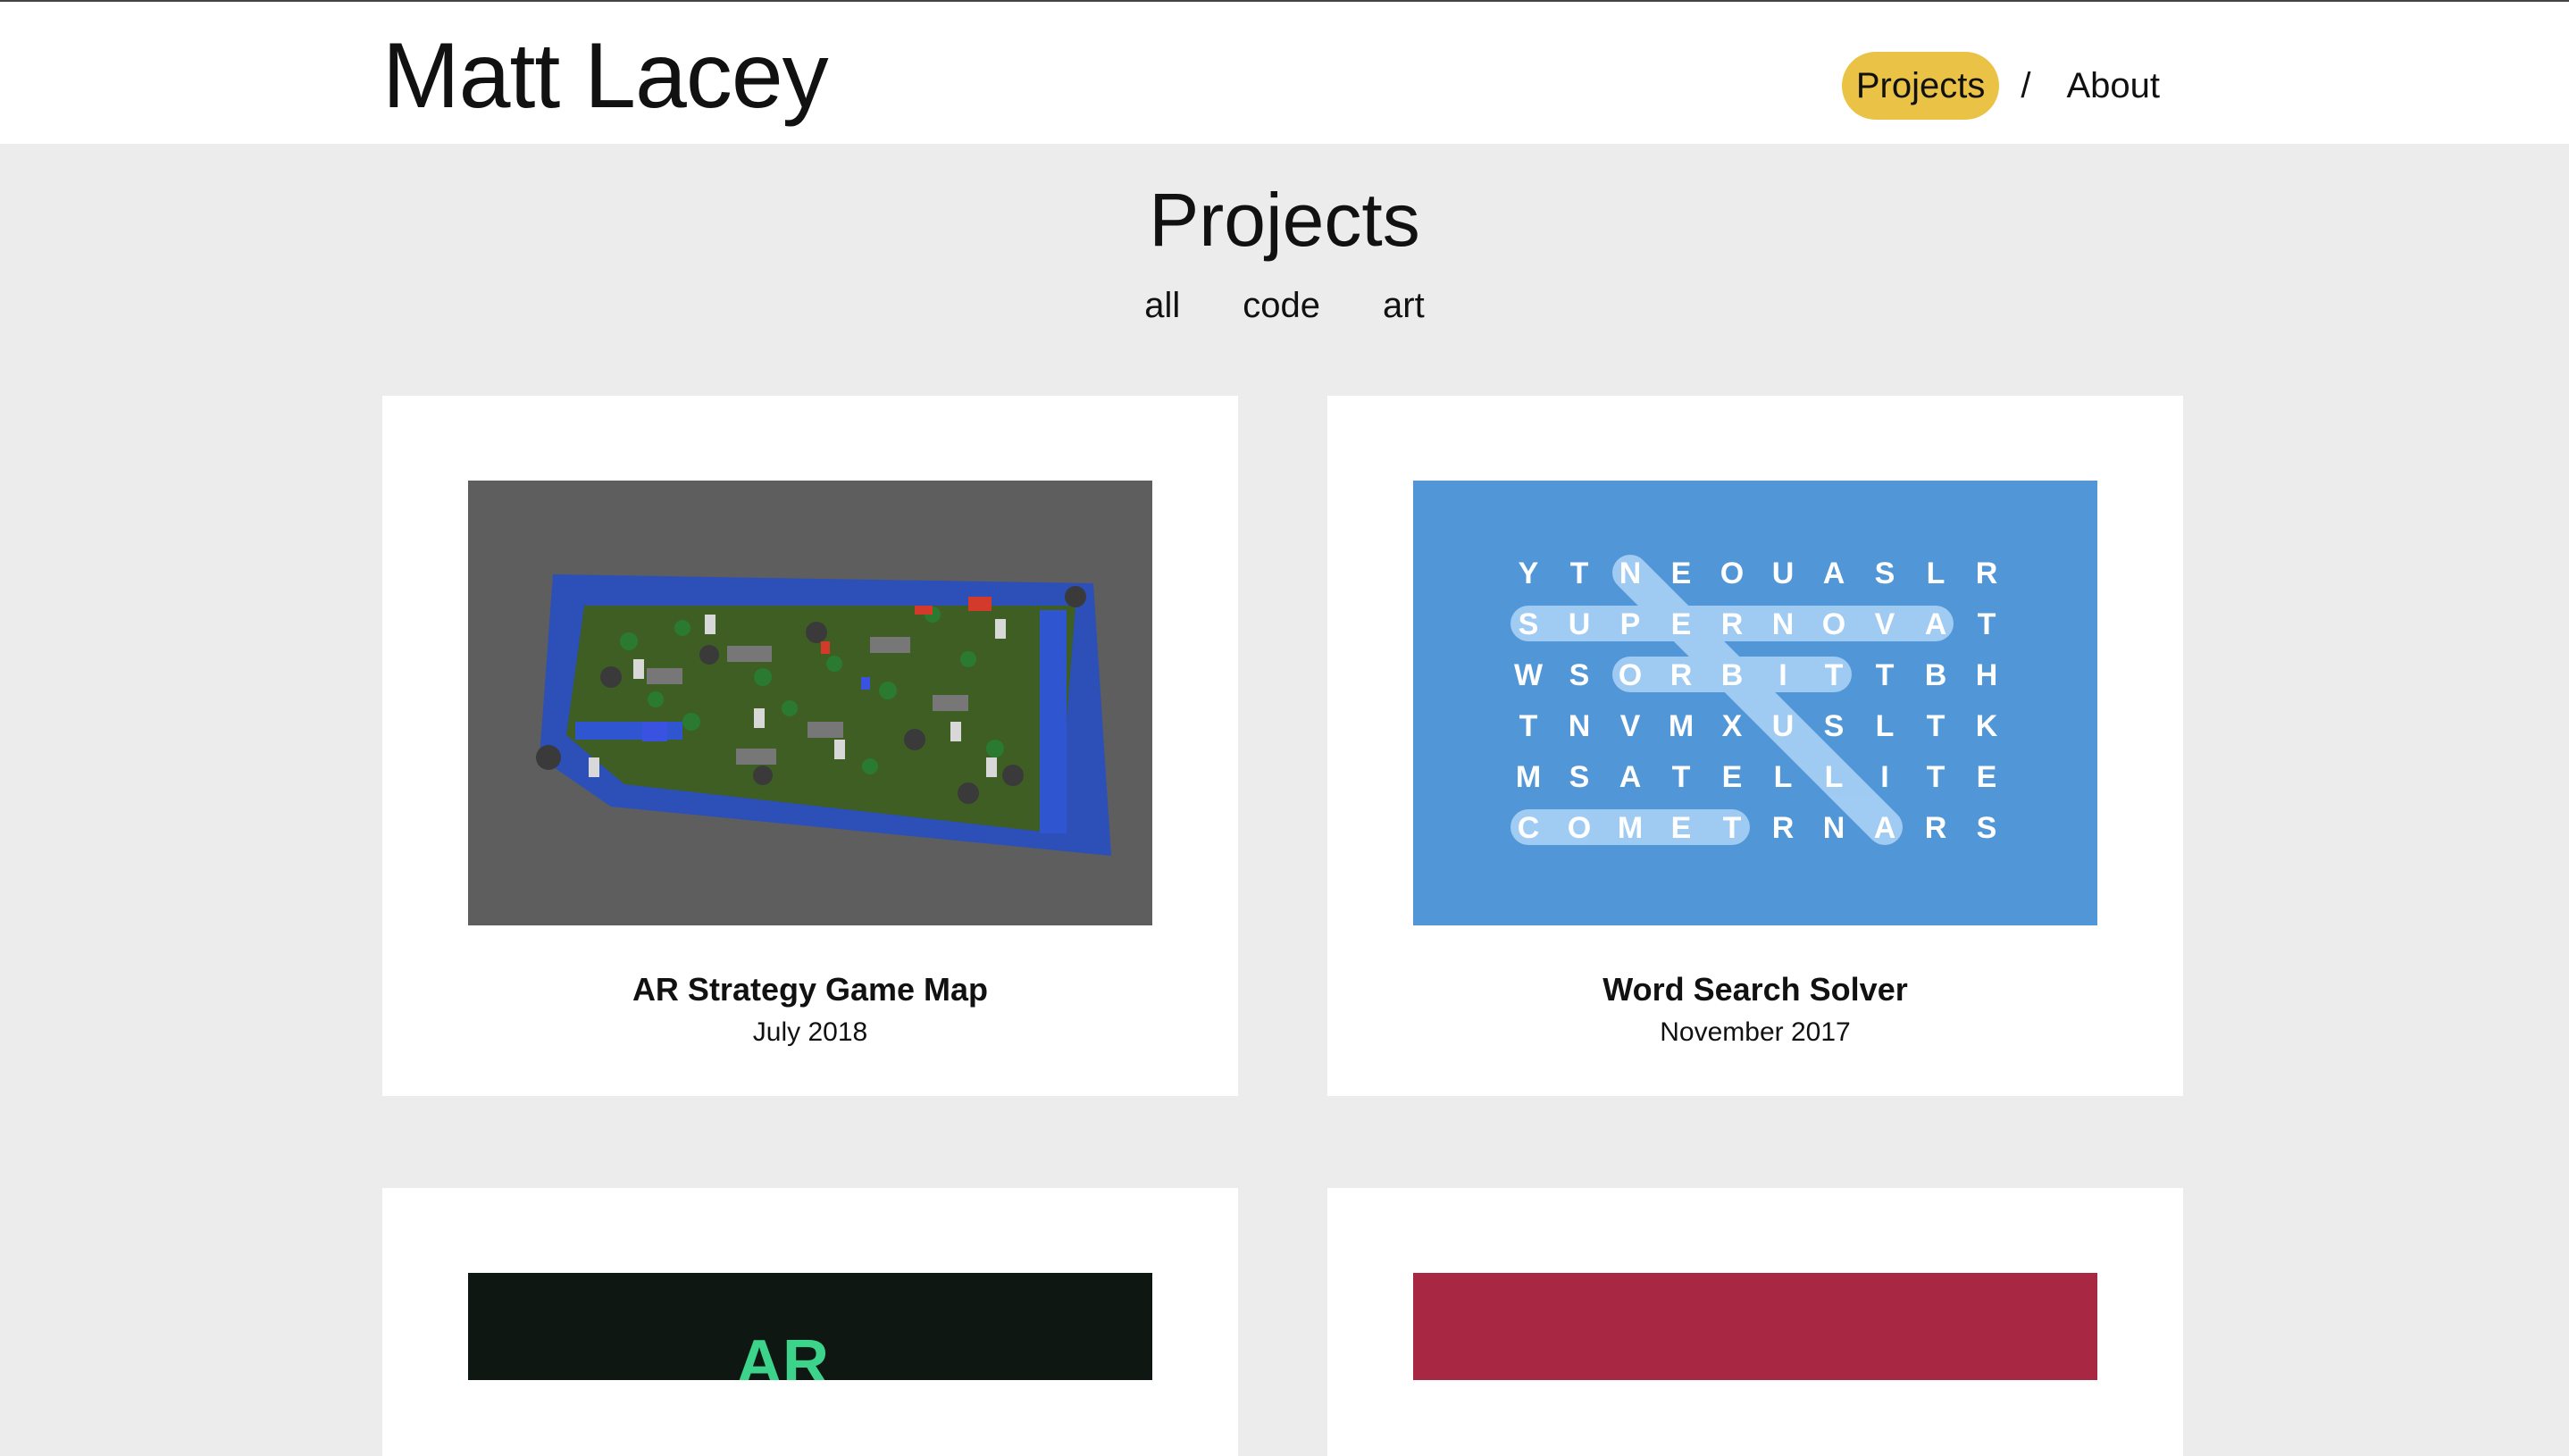 The width and height of the screenshot is (2569, 1456). I want to click on project-card, so click(1755, 1322).